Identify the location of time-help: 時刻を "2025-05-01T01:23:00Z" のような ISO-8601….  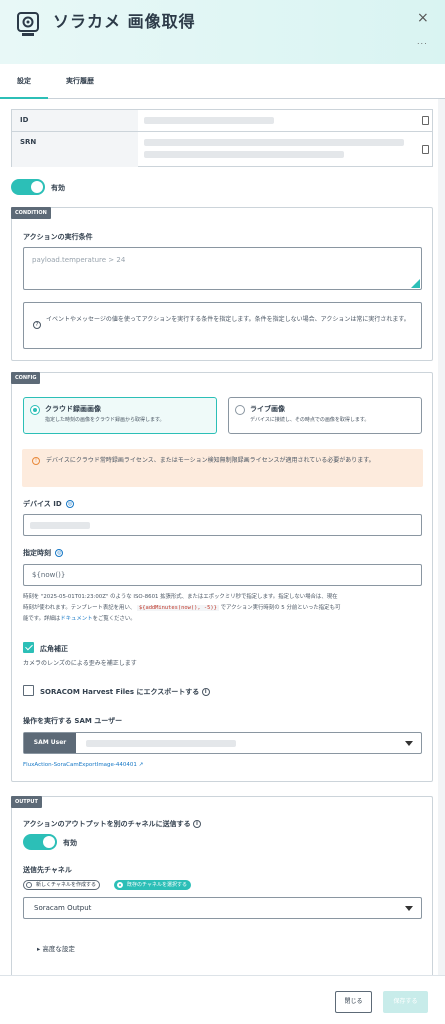
(182, 608).